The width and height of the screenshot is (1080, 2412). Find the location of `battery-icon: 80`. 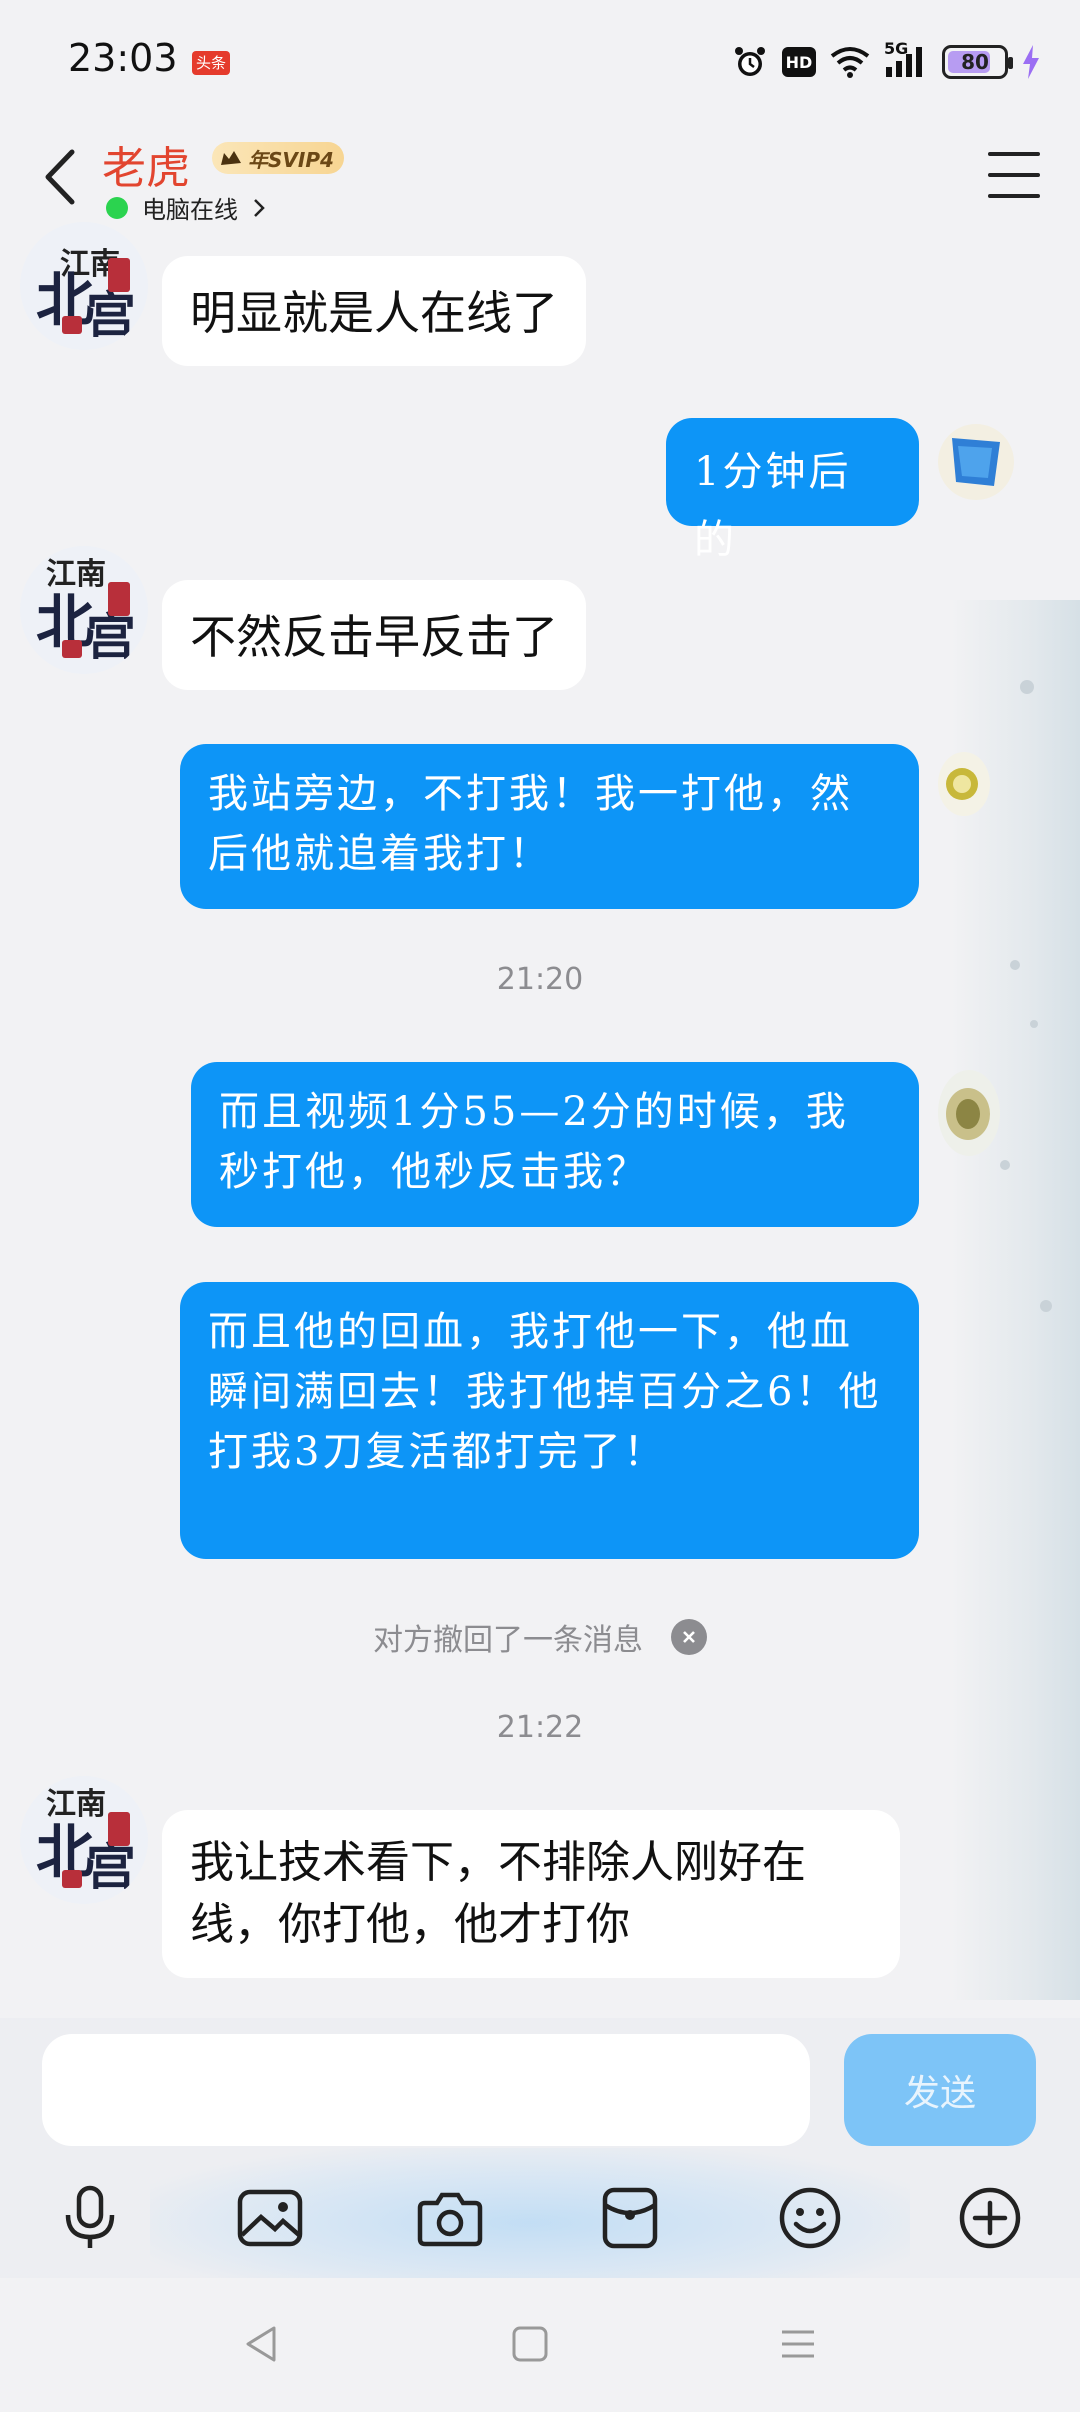

battery-icon: 80 is located at coordinates (977, 62).